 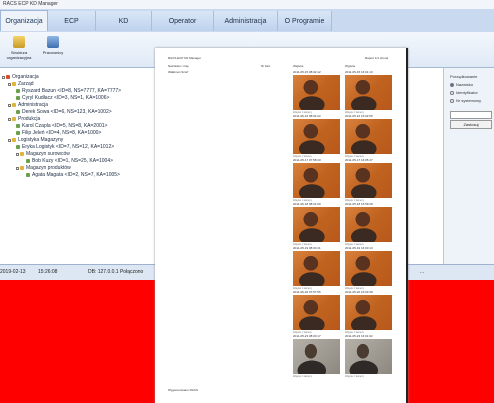 What do you see at coordinates (298, 66) in the screenshot?
I see `col-entry-header: Wejście` at bounding box center [298, 66].